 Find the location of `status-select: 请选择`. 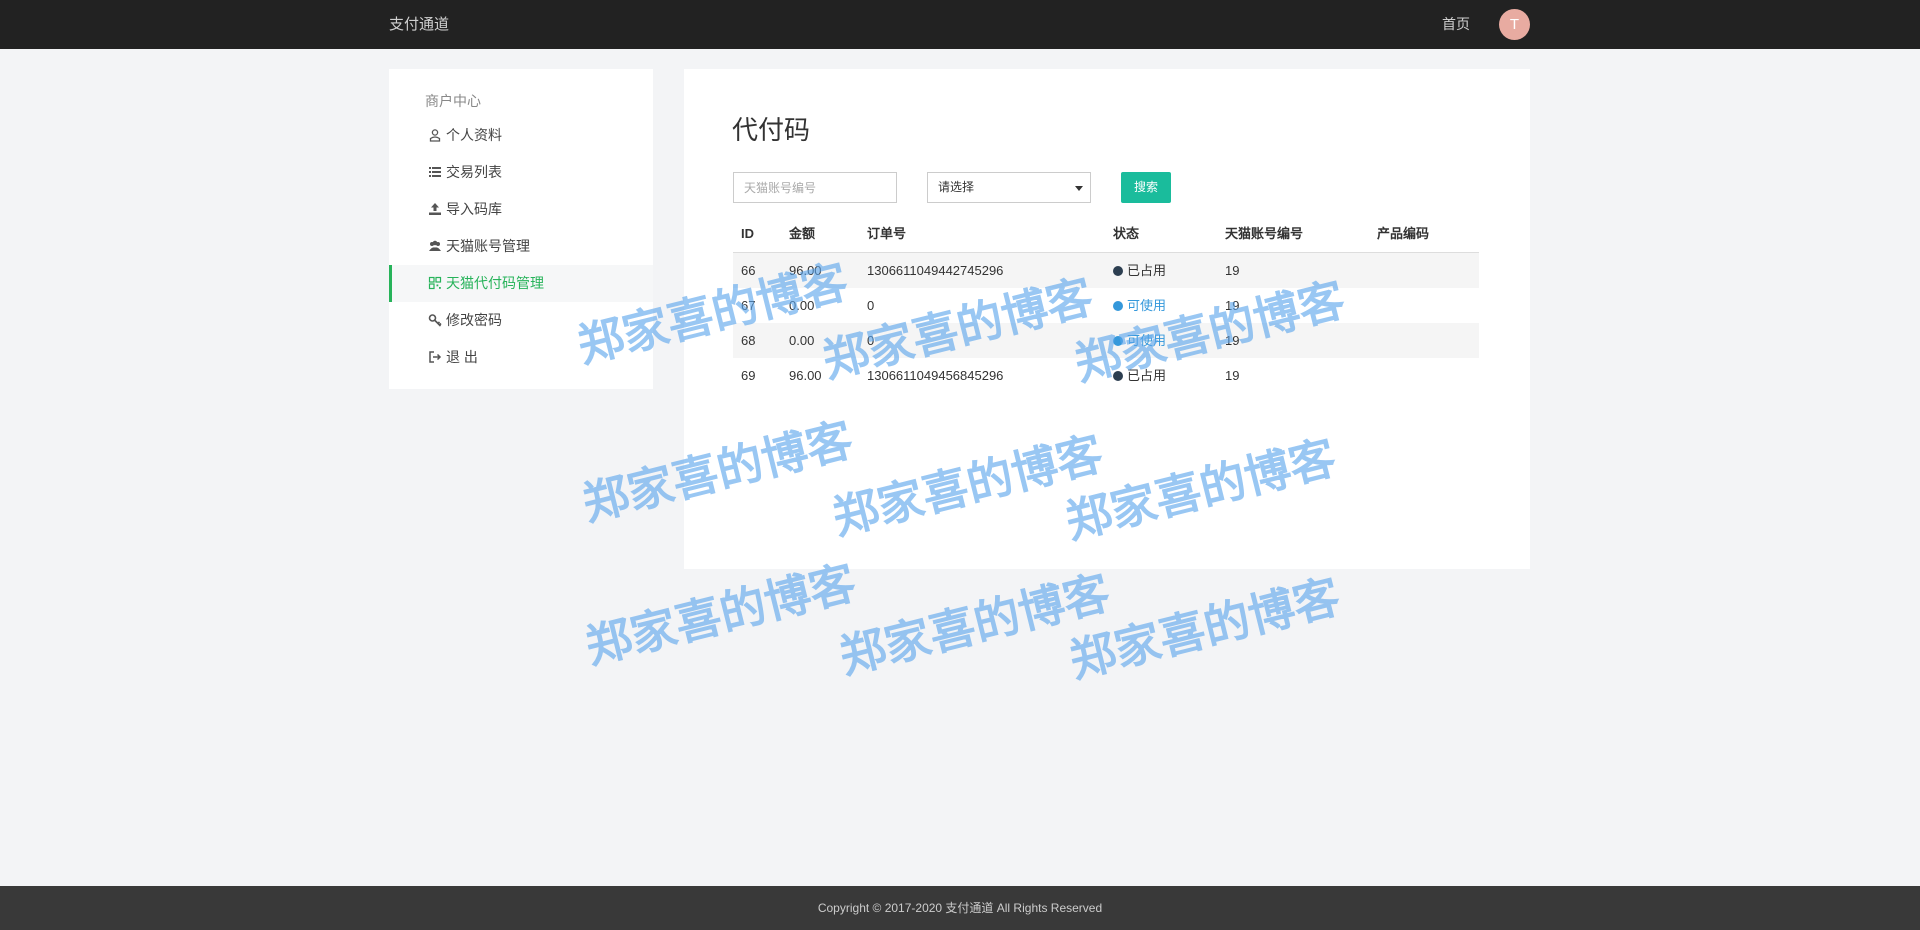

status-select: 请选择 is located at coordinates (1009, 187).